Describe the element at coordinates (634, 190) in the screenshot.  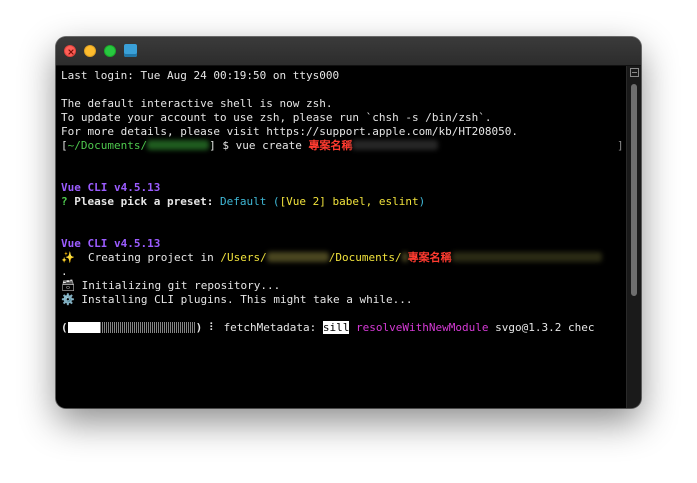
I see `scrollbar-thumb` at that location.